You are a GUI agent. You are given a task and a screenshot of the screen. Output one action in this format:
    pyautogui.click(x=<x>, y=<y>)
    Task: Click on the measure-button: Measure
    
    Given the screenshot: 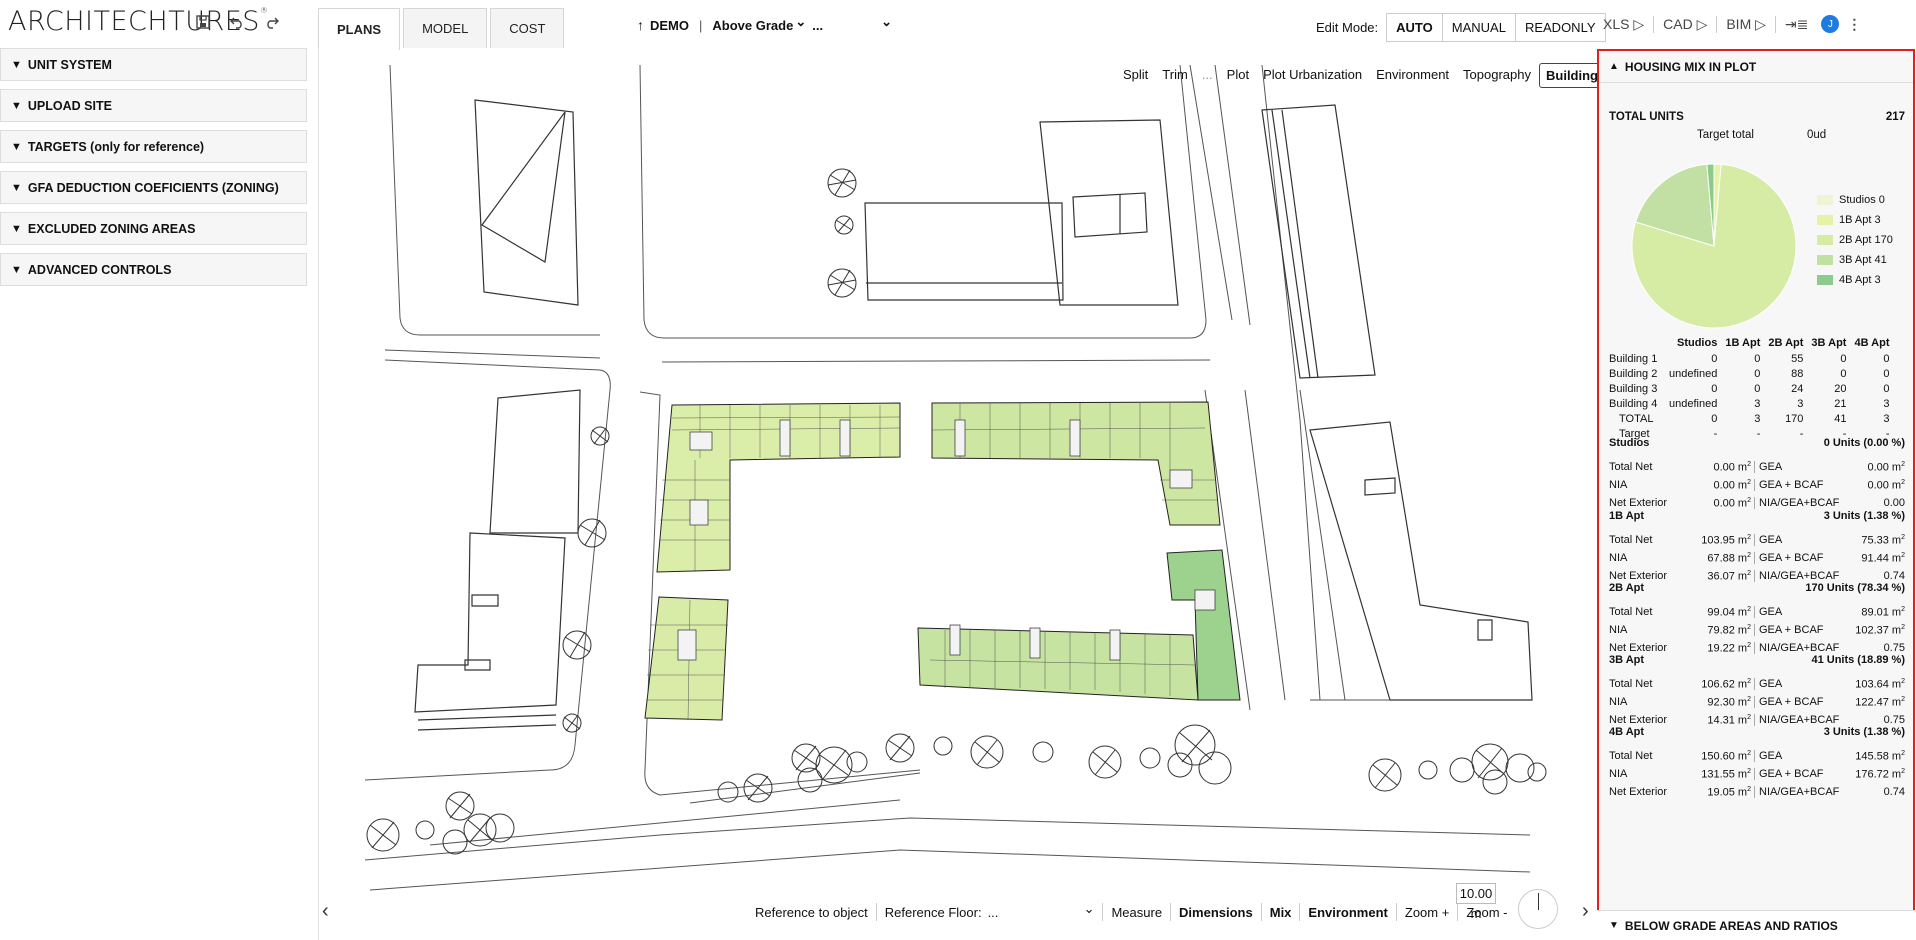 What is the action you would take?
    pyautogui.click(x=1136, y=912)
    